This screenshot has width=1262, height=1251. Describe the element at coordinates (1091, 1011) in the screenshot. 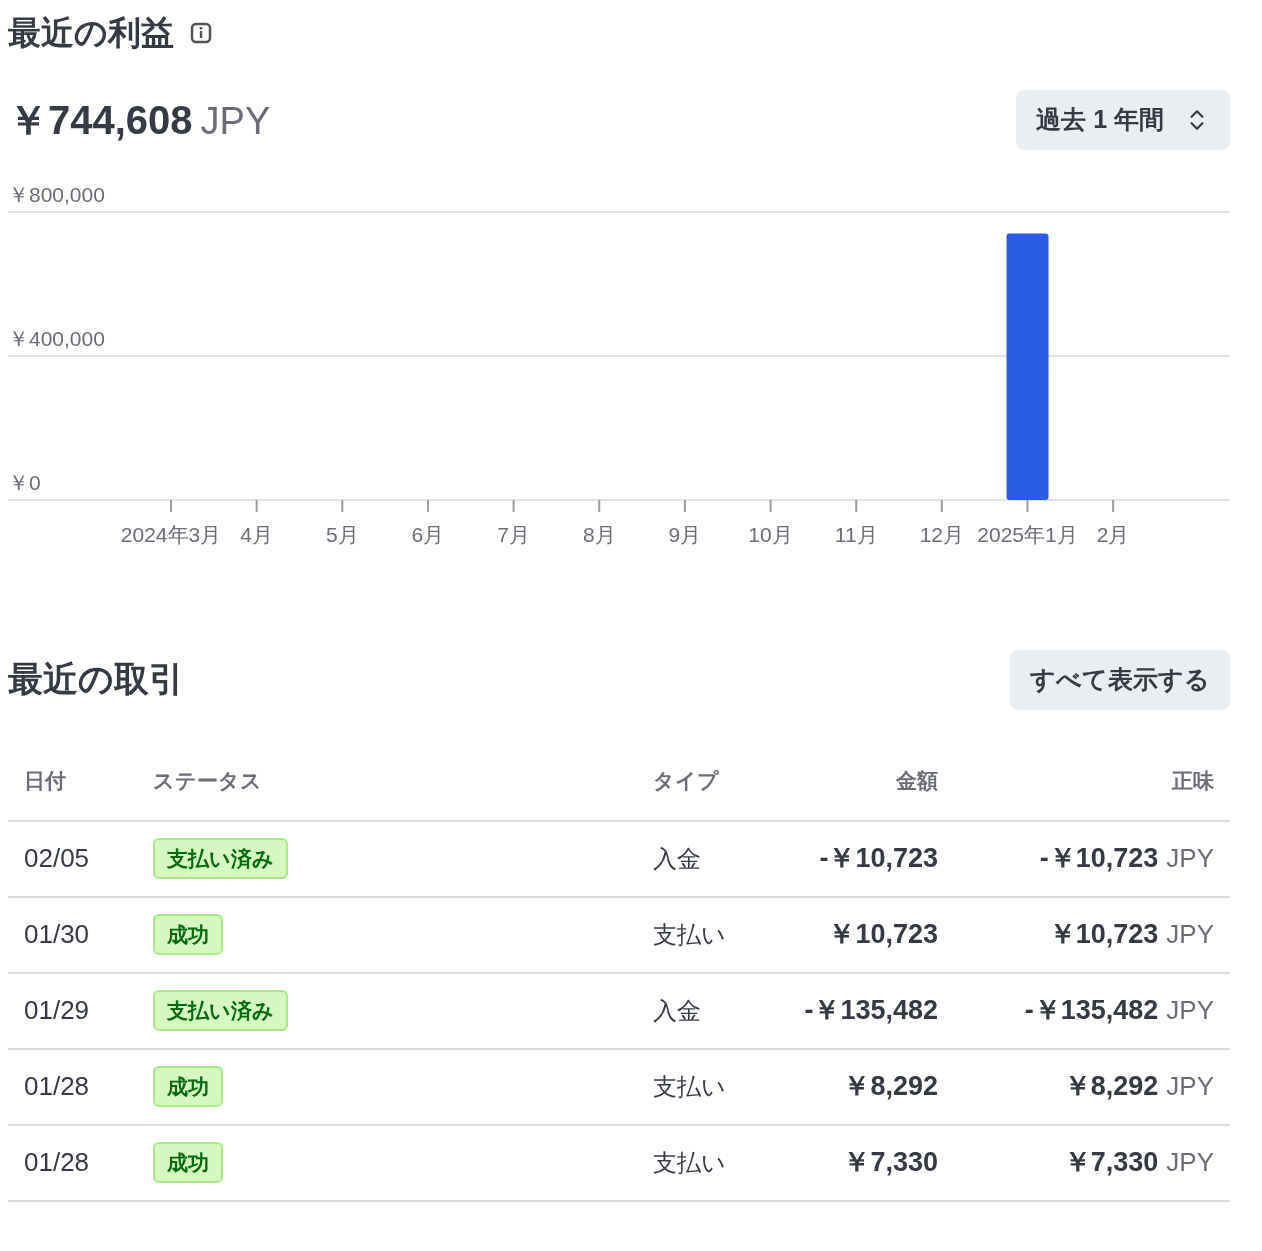

I see `net-amount: -￥135,482` at that location.